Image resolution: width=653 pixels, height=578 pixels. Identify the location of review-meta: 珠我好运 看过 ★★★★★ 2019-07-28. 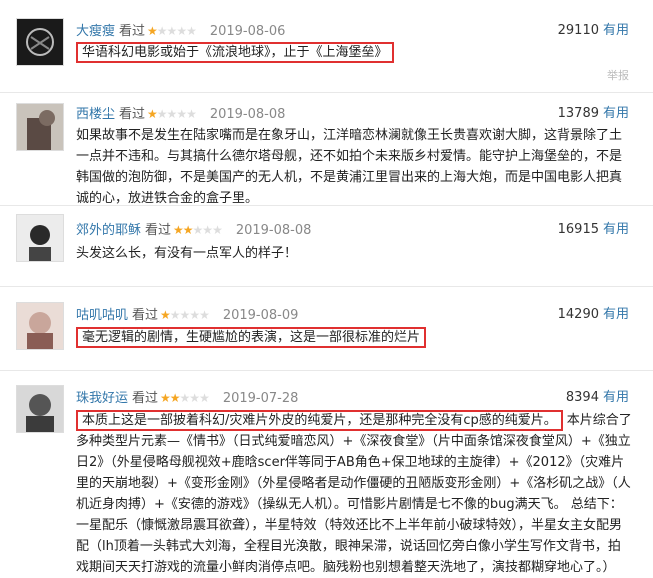
(187, 398).